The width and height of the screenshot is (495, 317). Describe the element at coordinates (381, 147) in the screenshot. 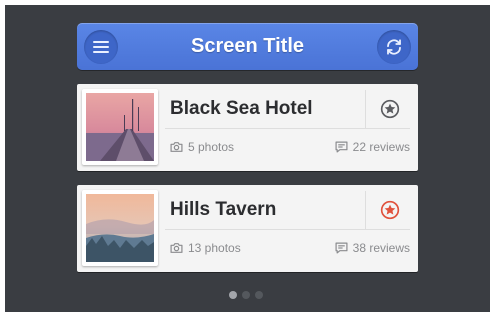

I see `reviews-label: 22 reviews` at that location.